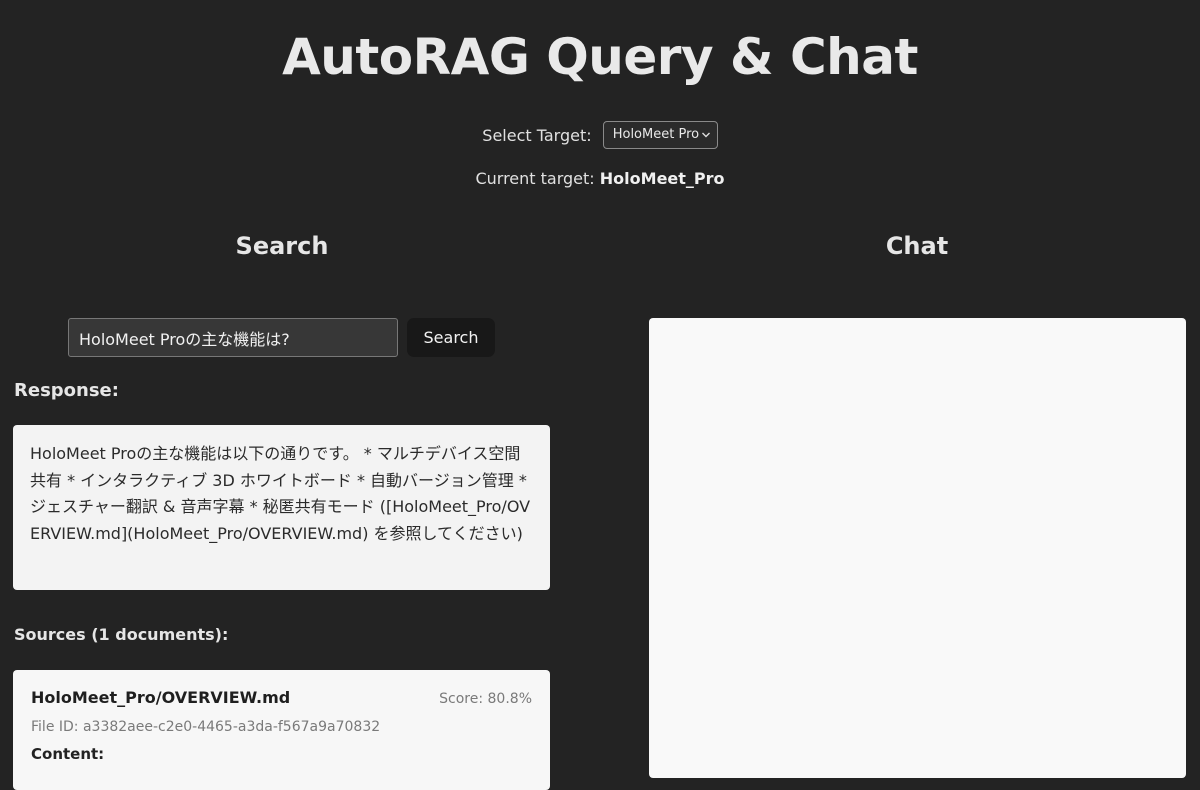 The height and width of the screenshot is (790, 1200). Describe the element at coordinates (600, 135) in the screenshot. I see `target-selector-row: Select Target: HoloMeet Pro` at that location.